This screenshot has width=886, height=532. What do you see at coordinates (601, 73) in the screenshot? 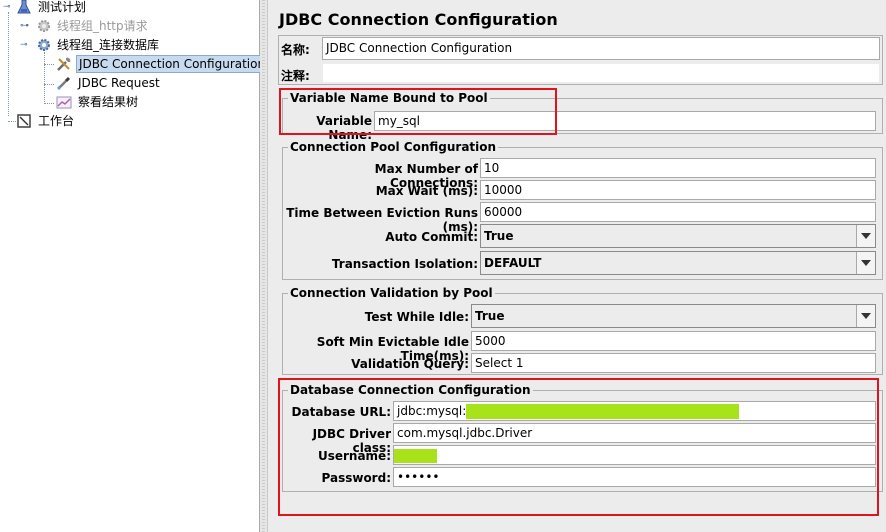
I see `comment-input` at bounding box center [601, 73].